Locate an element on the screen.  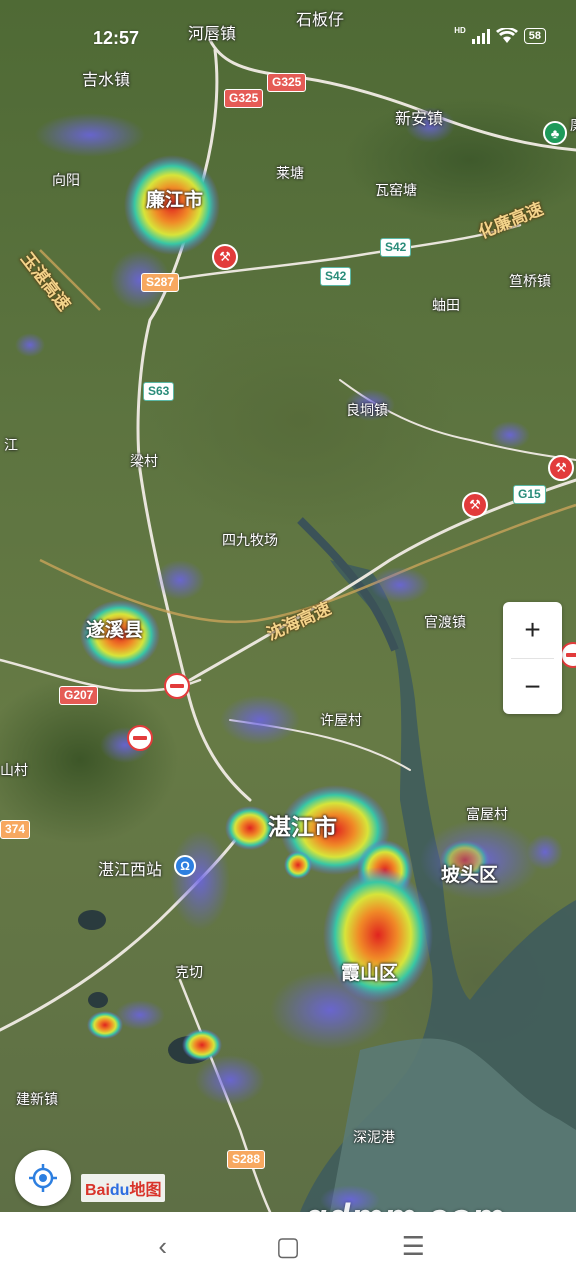
logo-du: du is located at coordinates (119, 1190).